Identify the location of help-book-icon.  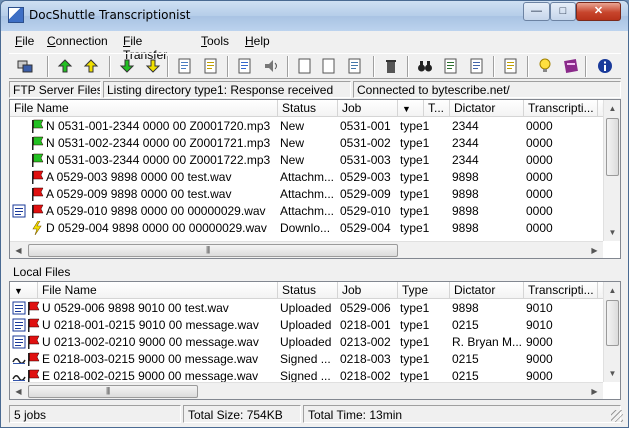
(571, 66).